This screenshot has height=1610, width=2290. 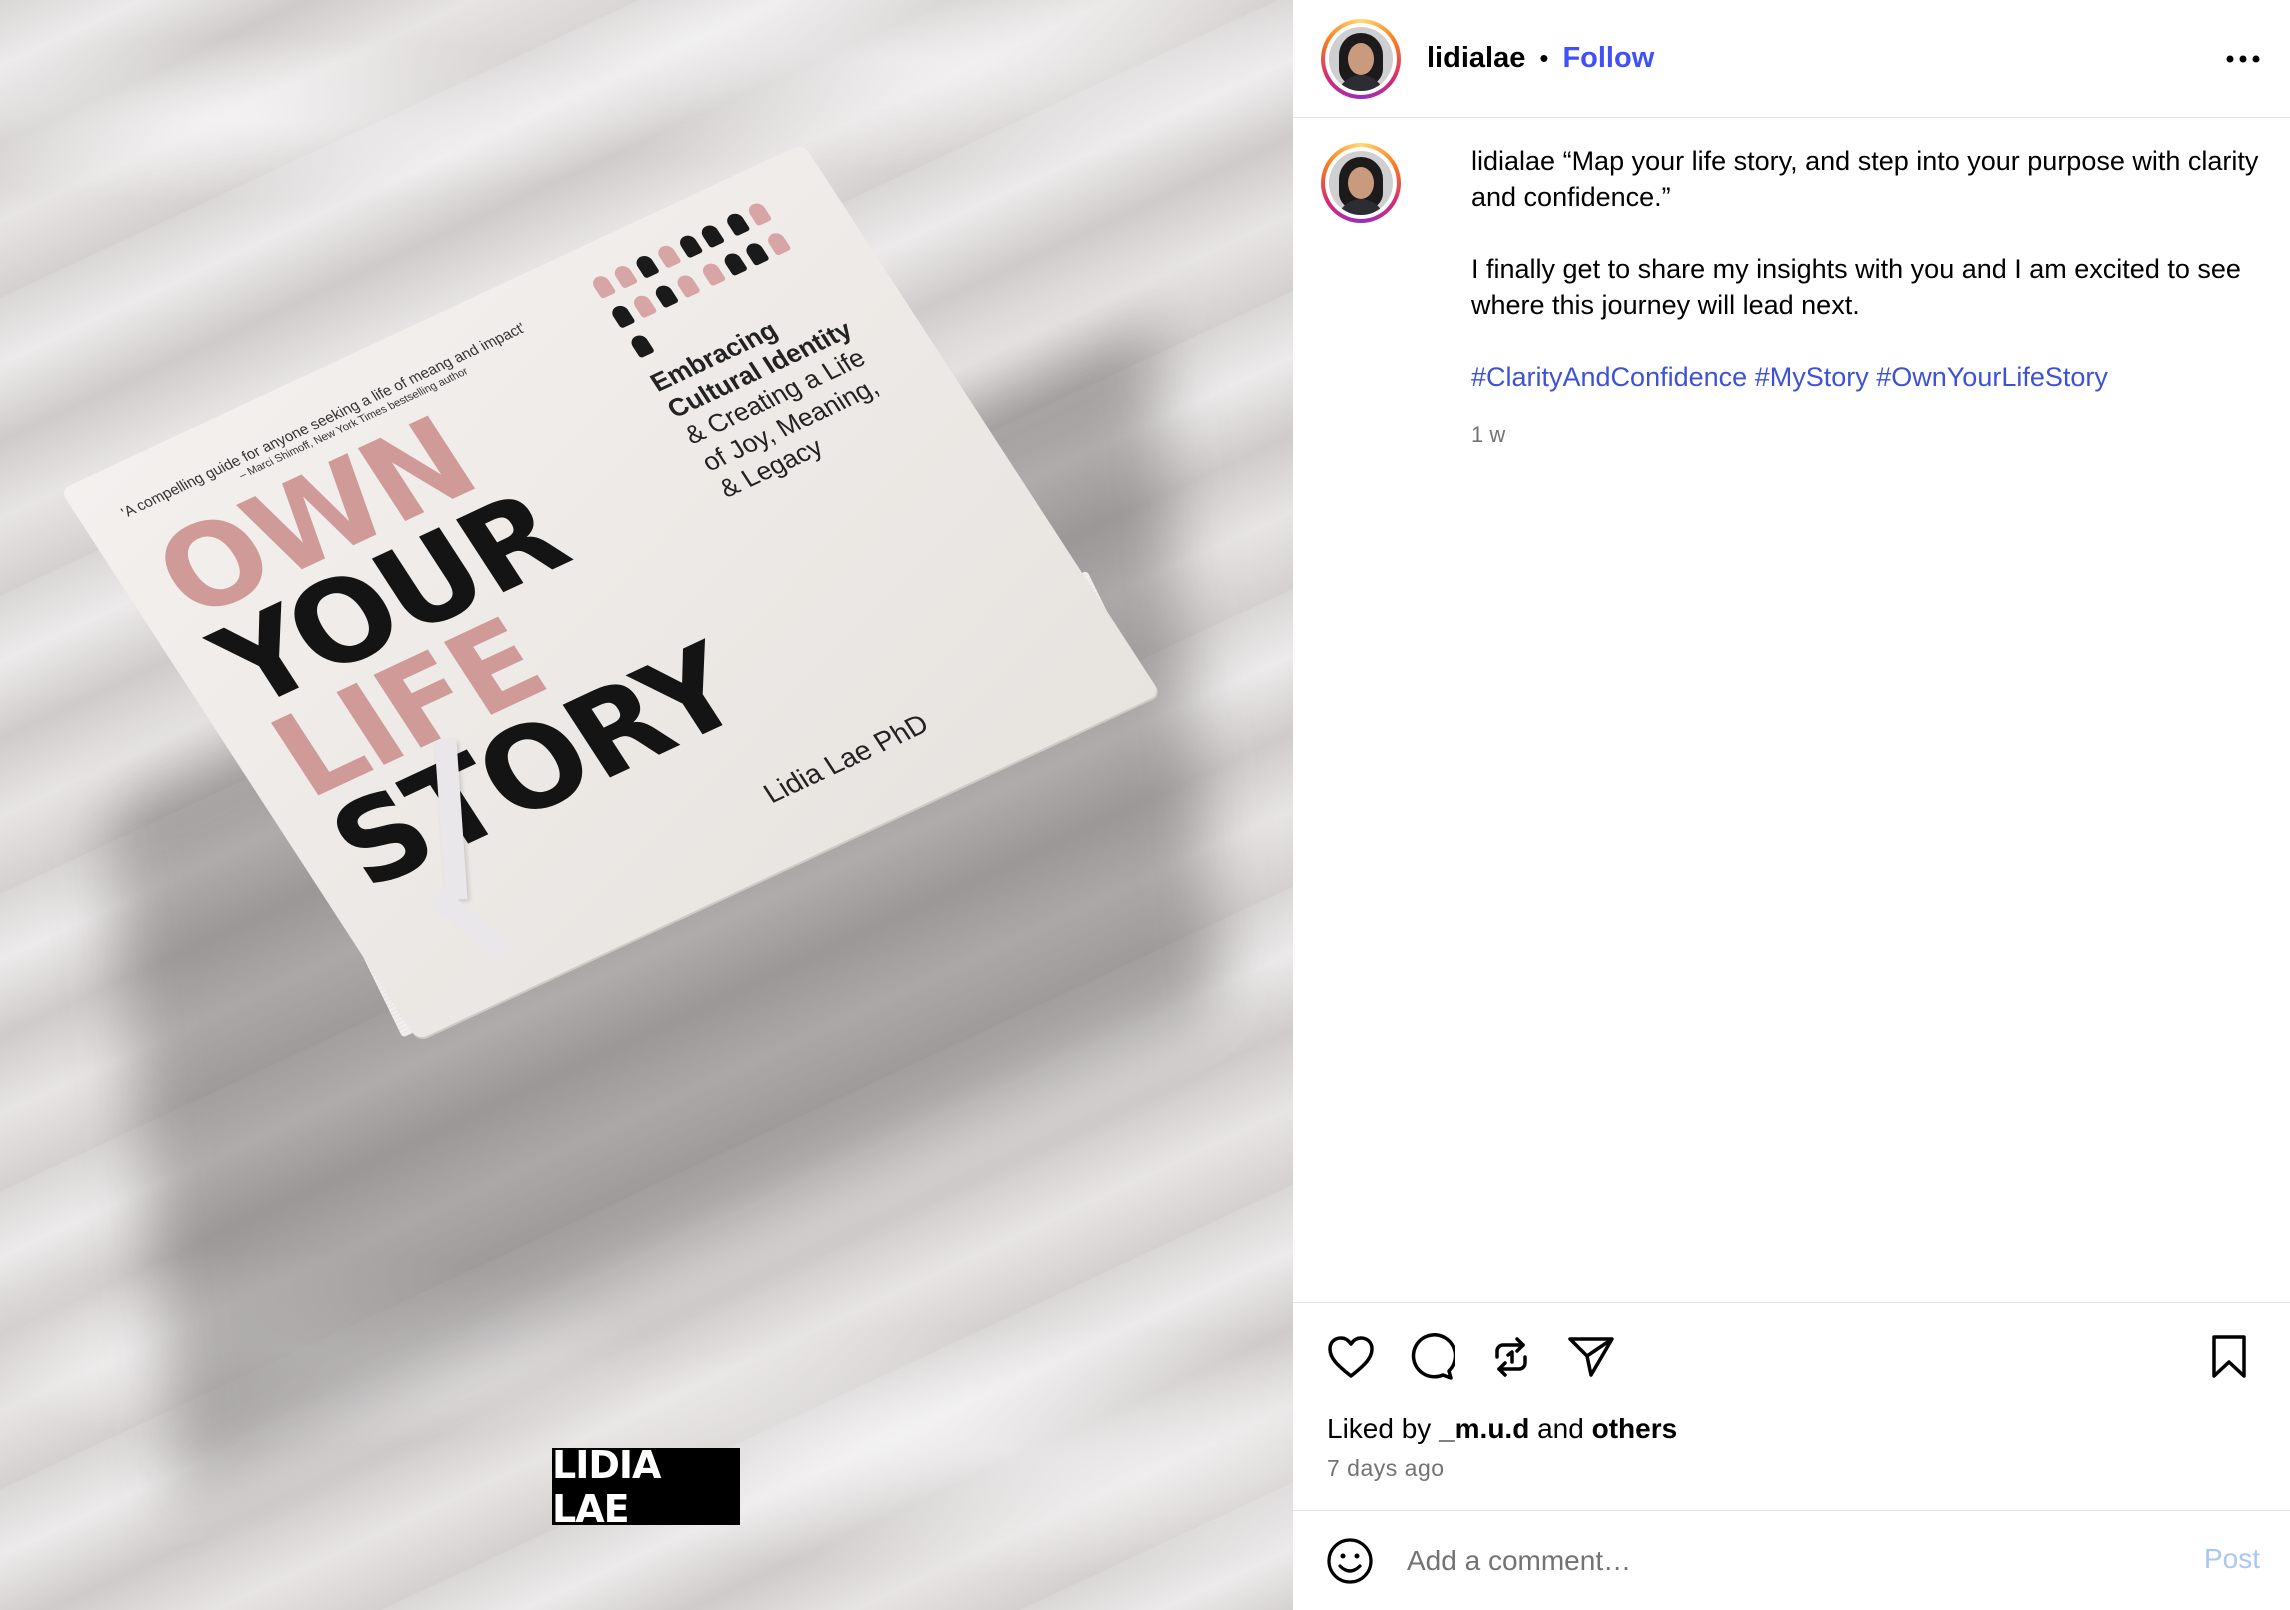 What do you see at coordinates (1791, 59) in the screenshot?
I see `post-header: lidialae • Follow` at bounding box center [1791, 59].